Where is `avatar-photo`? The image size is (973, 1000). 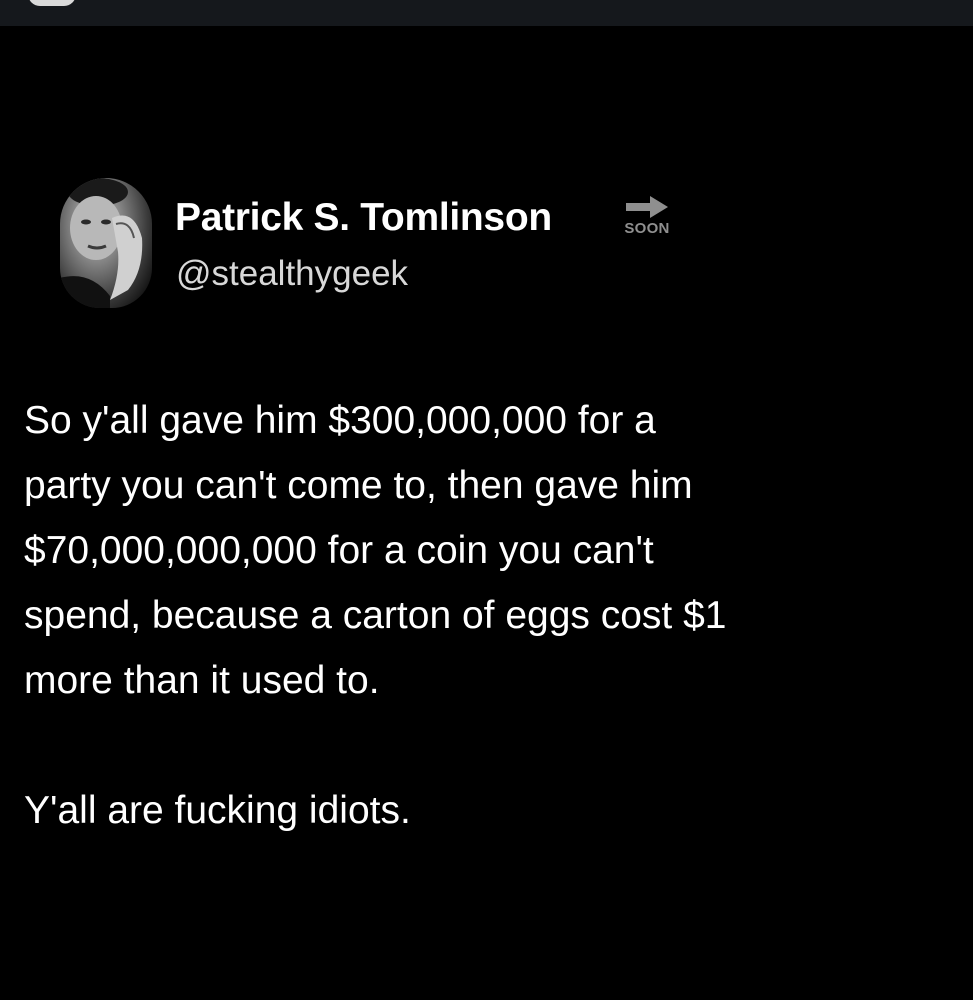 avatar-photo is located at coordinates (101, 243).